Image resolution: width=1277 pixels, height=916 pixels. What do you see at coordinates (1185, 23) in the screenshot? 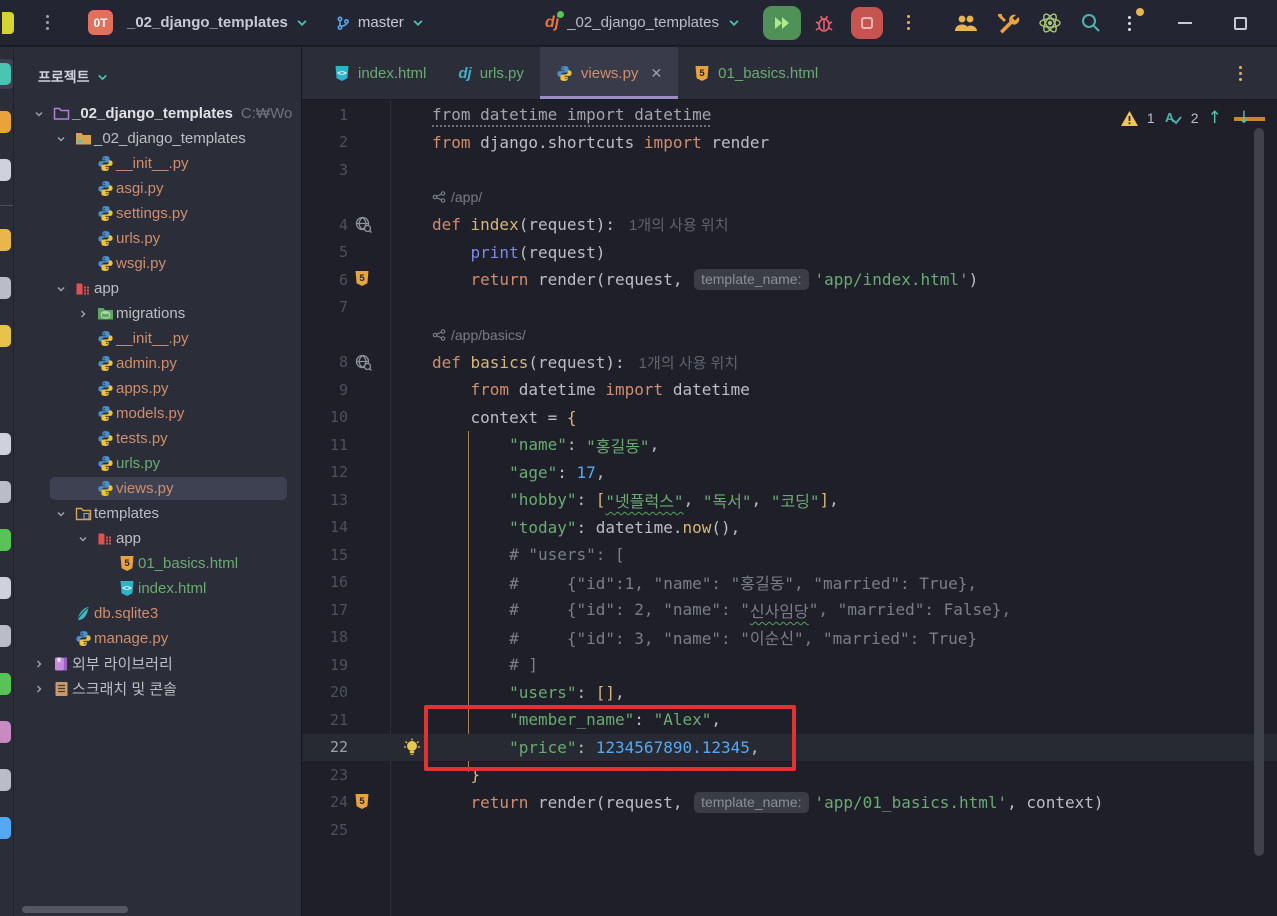
I see `window-minimize-button` at bounding box center [1185, 23].